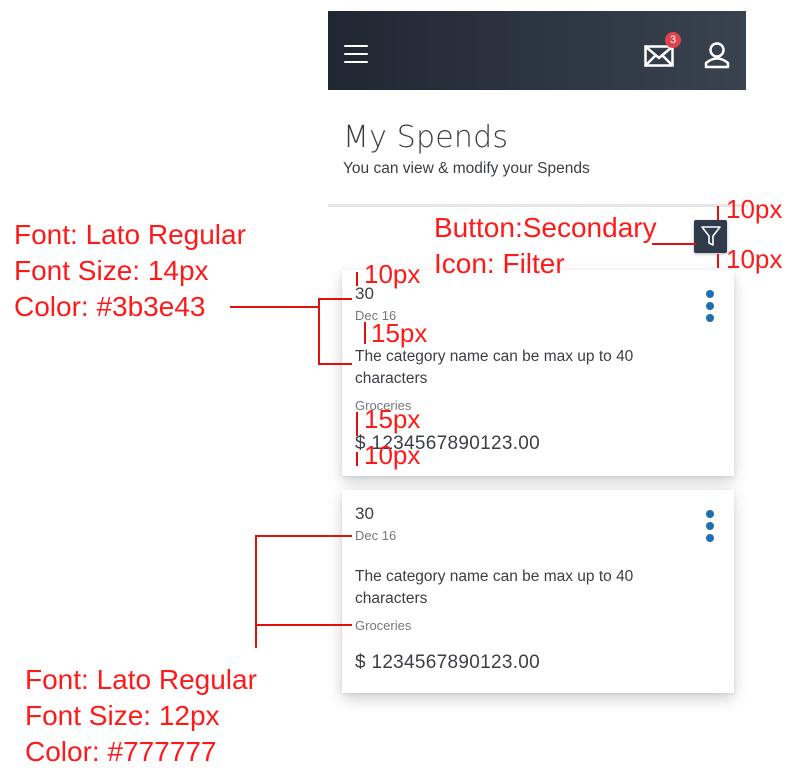 The width and height of the screenshot is (797, 773). I want to click on envelope-icon, so click(659, 56).